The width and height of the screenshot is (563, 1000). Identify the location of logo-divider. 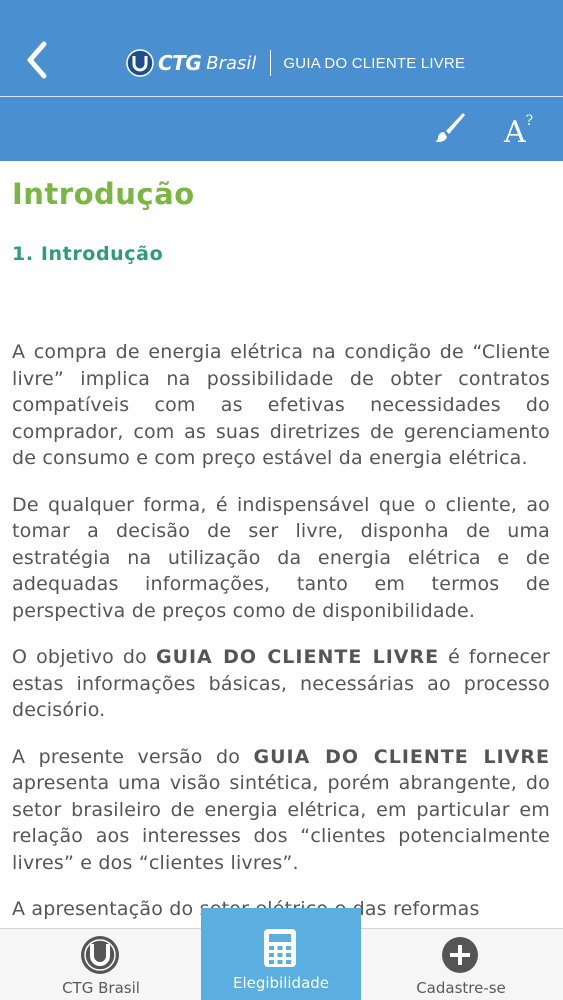
(271, 63).